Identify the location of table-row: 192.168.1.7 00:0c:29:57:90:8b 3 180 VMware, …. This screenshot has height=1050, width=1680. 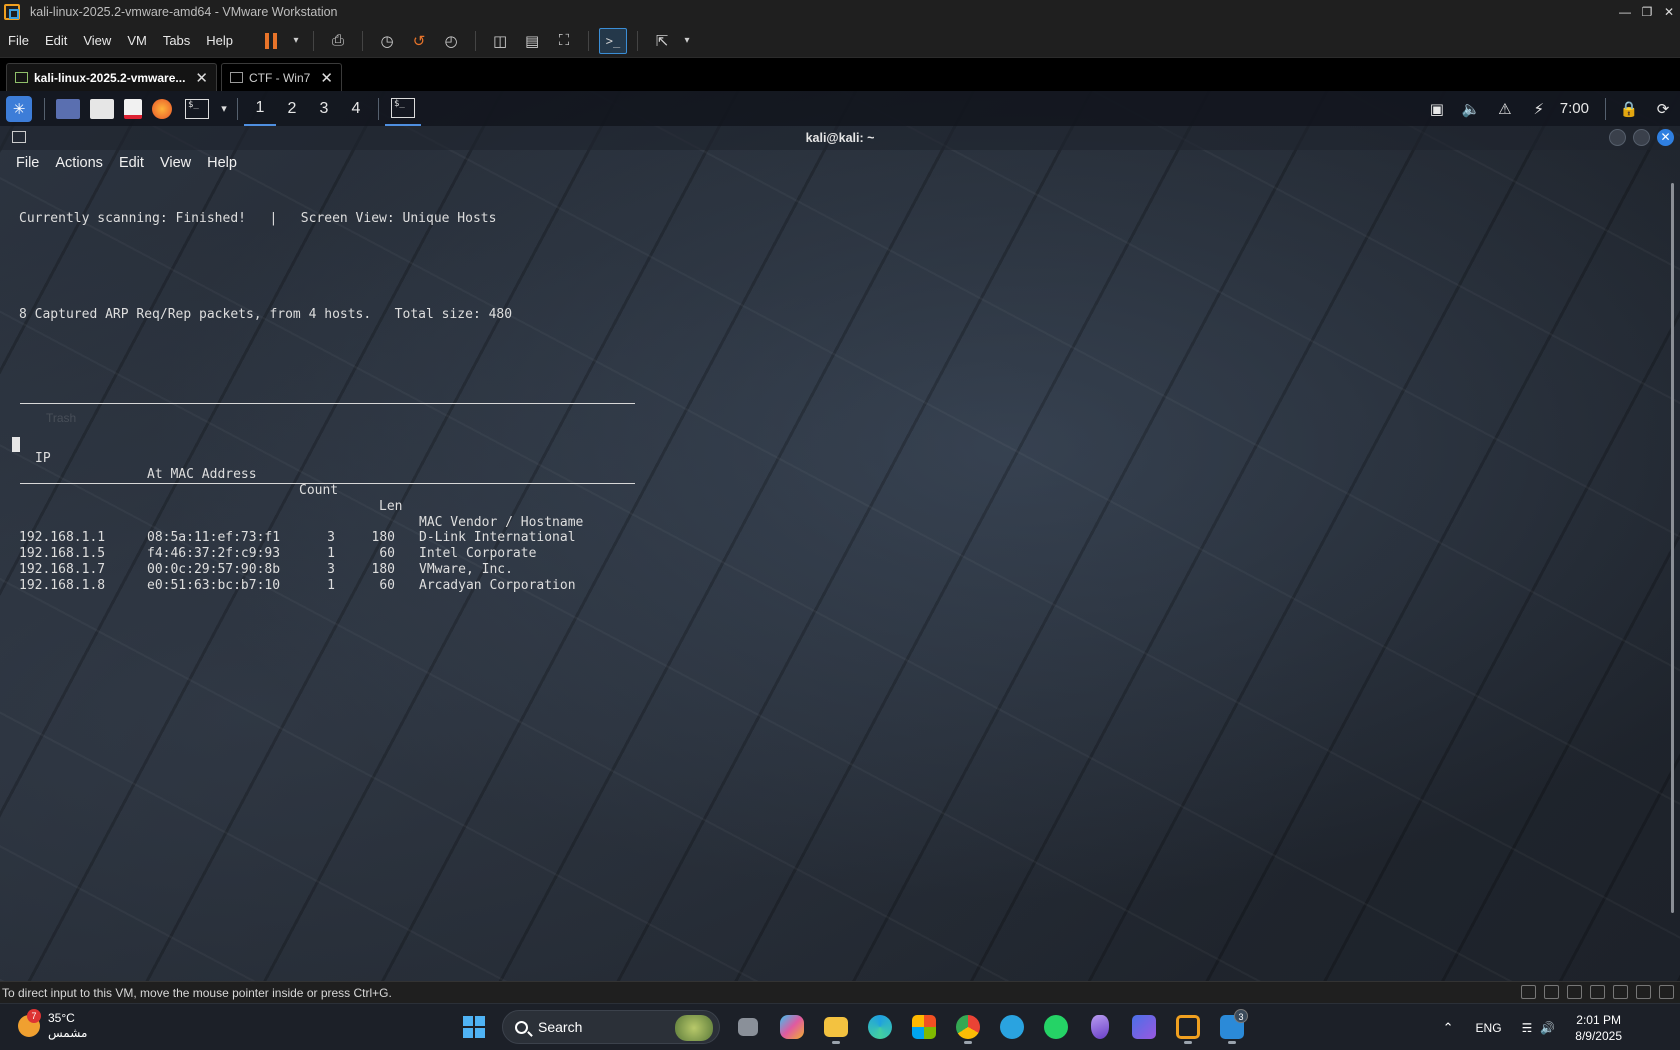
(326, 570).